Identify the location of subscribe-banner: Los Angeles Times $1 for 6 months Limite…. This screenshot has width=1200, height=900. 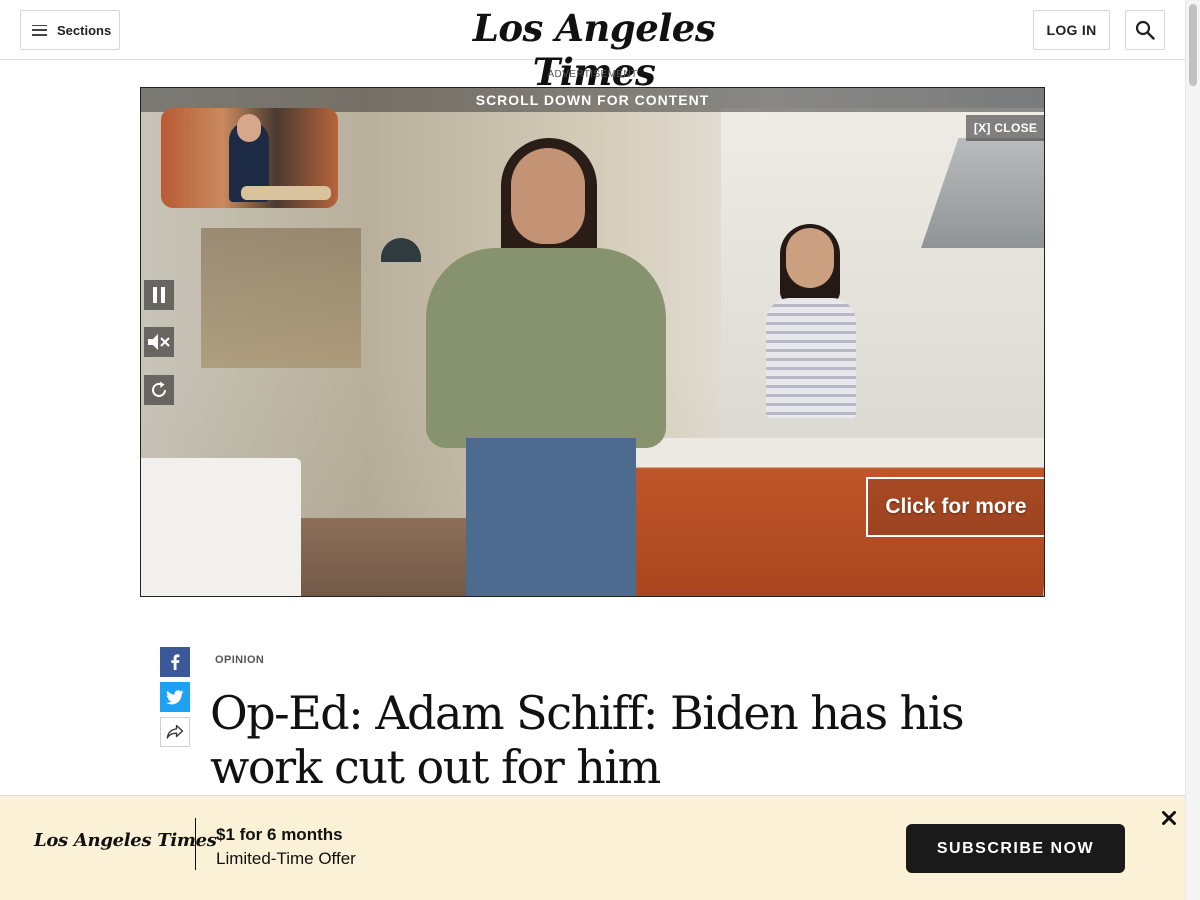
(592, 847).